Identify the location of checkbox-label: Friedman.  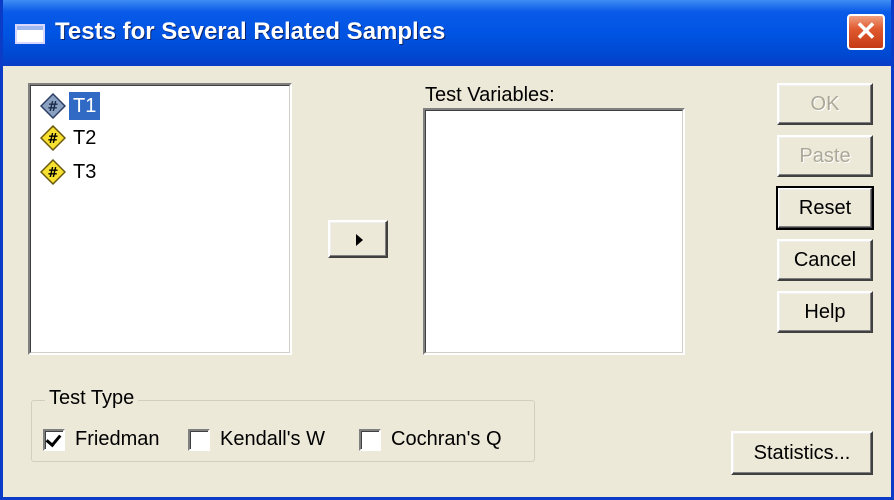
(117, 439).